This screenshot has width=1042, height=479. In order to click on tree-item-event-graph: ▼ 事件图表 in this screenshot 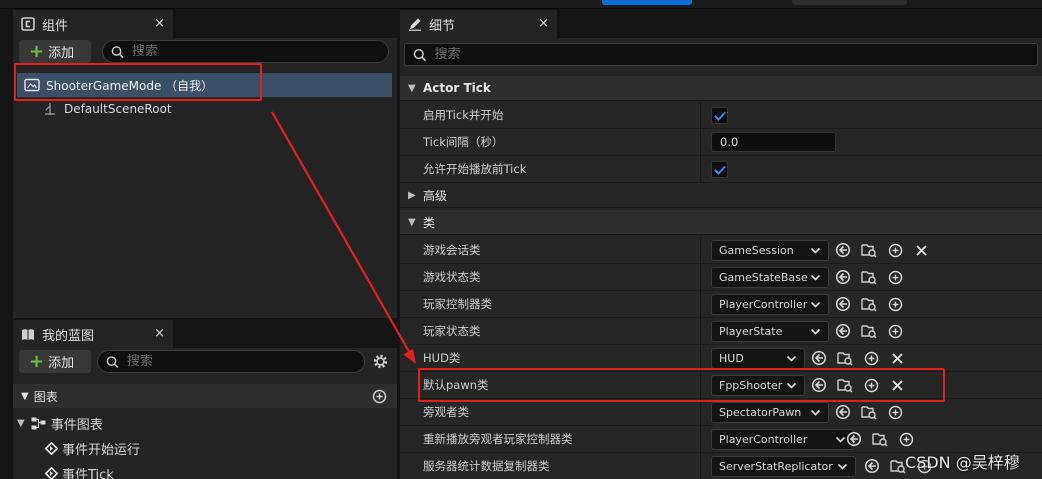, I will do `click(167, 423)`.